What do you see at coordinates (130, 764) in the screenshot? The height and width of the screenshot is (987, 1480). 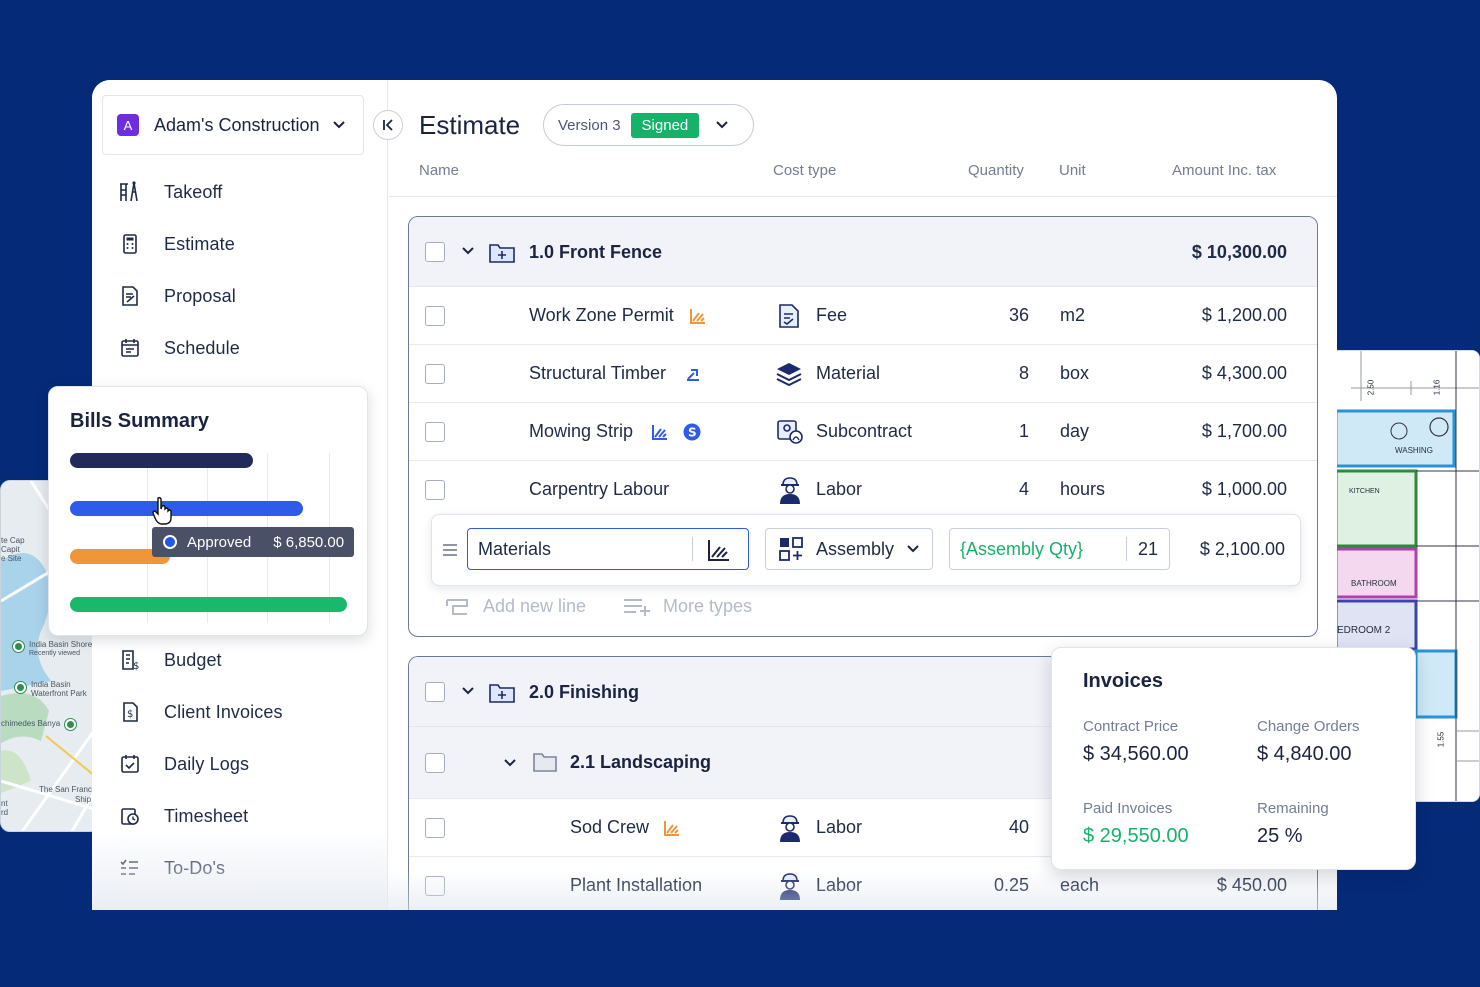 I see `calendar-check-icon` at bounding box center [130, 764].